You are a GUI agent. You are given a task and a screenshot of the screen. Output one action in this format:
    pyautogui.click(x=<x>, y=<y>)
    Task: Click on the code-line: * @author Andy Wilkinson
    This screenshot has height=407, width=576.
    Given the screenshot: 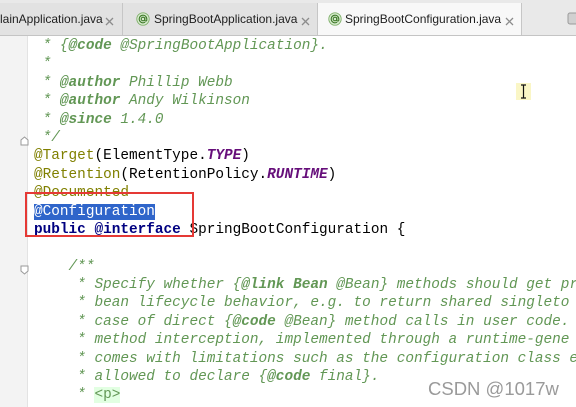 What is the action you would take?
    pyautogui.click(x=305, y=101)
    